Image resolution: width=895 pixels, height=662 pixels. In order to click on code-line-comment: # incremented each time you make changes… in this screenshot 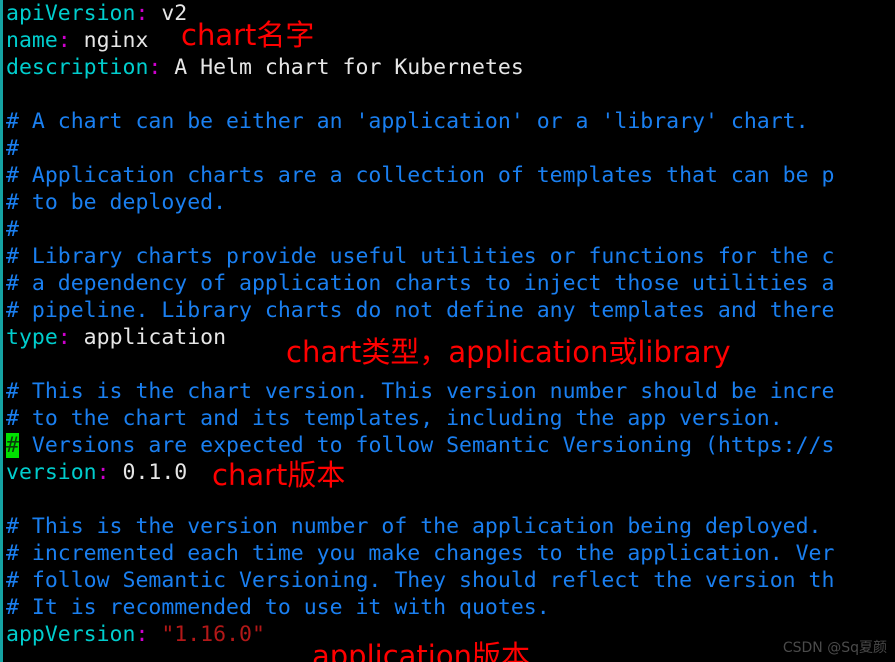, I will do `click(420, 553)`.